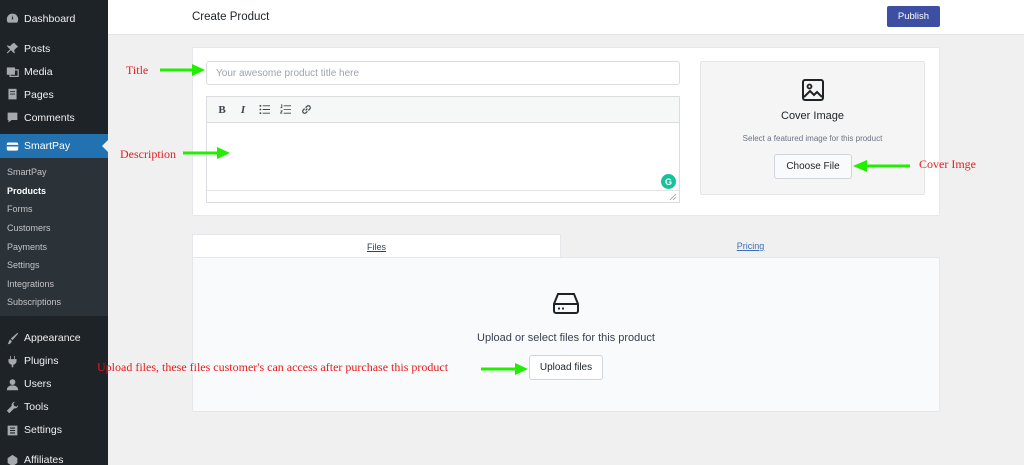 The image size is (1024, 465). I want to click on sidebar-item-pages: Pages, so click(54, 94).